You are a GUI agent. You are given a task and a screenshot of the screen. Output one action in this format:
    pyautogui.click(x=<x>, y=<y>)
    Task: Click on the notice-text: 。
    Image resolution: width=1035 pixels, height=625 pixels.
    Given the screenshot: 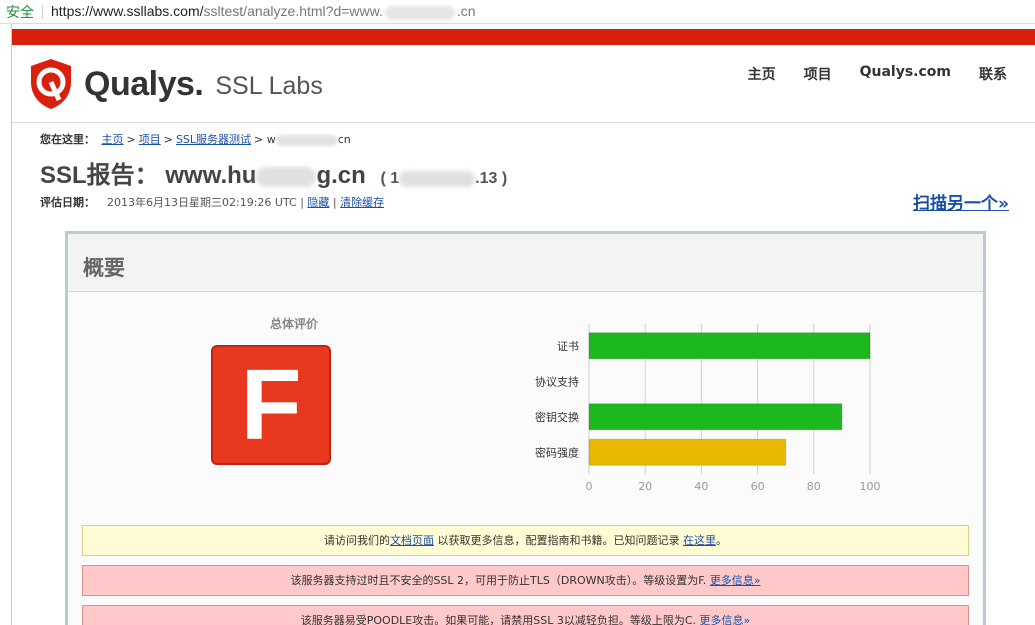 What is the action you would take?
    pyautogui.click(x=721, y=540)
    